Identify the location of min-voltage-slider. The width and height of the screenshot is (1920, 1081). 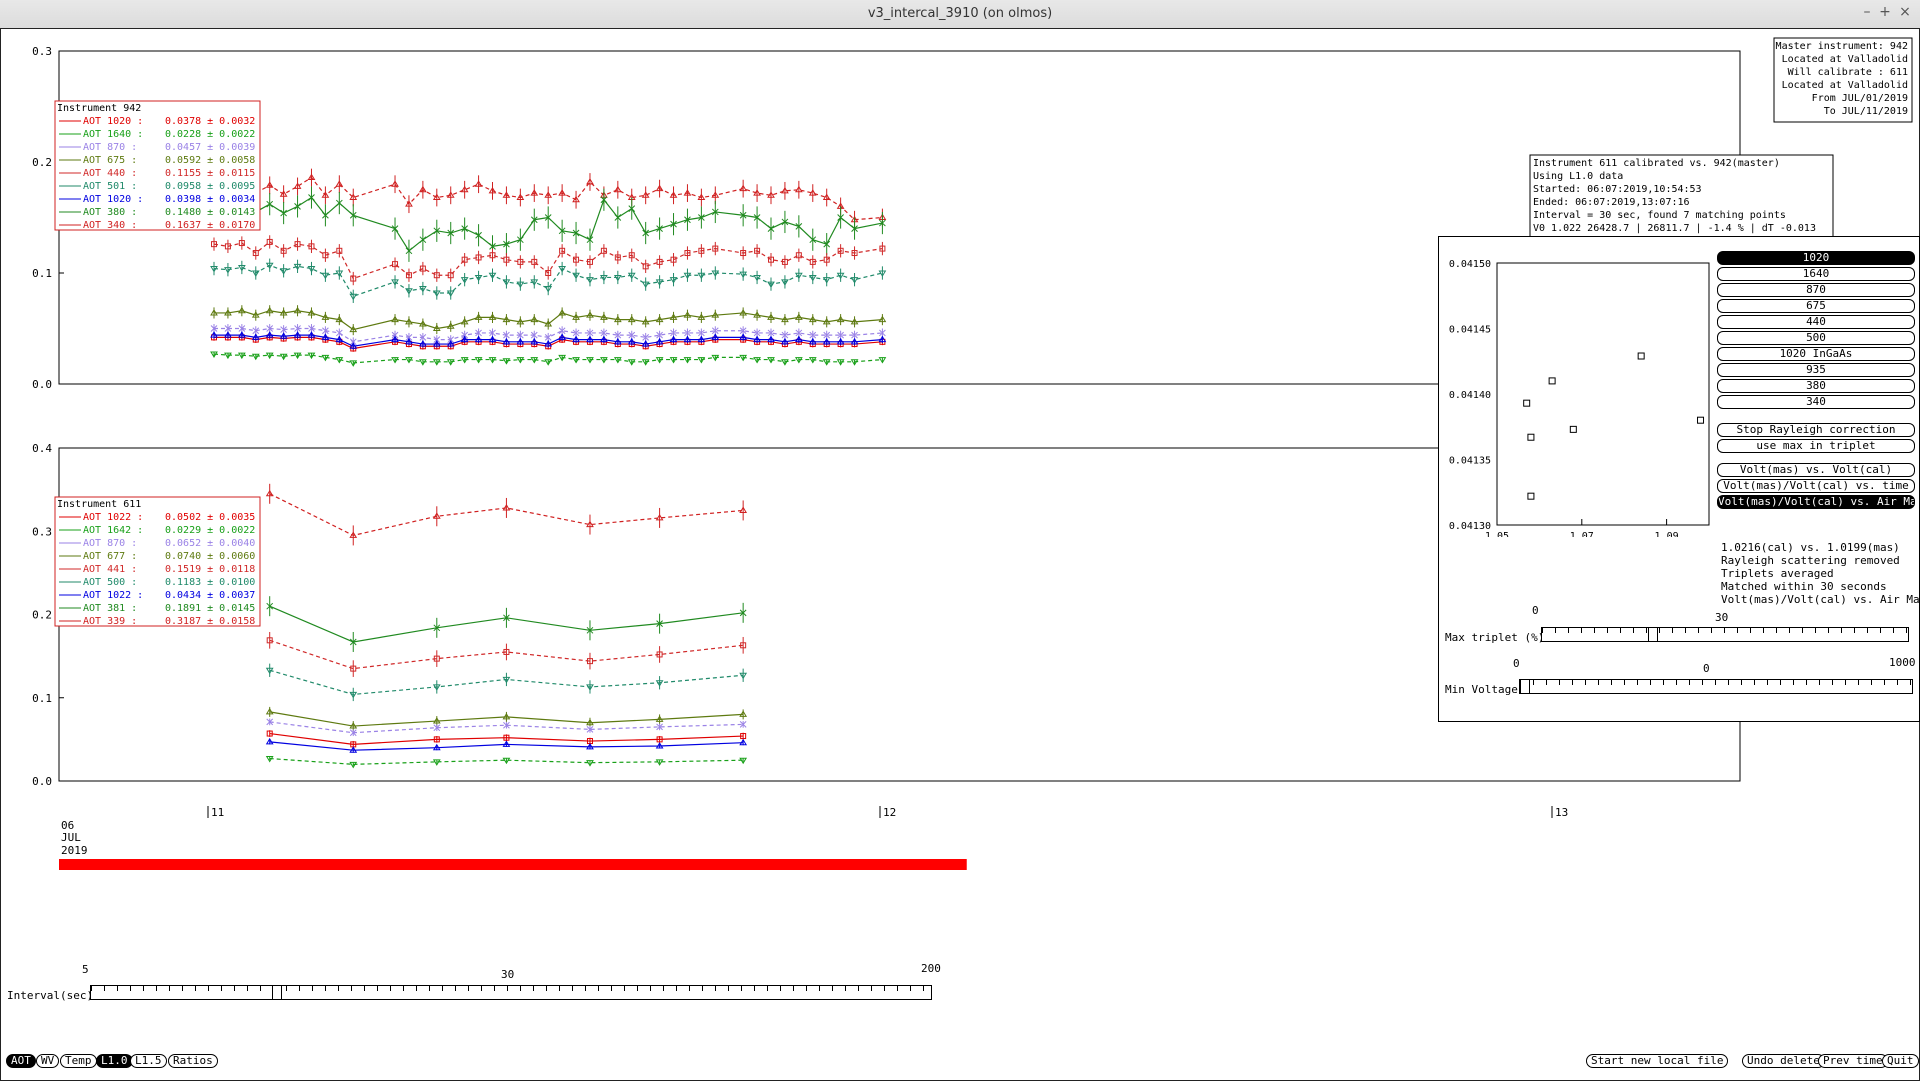
(1716, 686).